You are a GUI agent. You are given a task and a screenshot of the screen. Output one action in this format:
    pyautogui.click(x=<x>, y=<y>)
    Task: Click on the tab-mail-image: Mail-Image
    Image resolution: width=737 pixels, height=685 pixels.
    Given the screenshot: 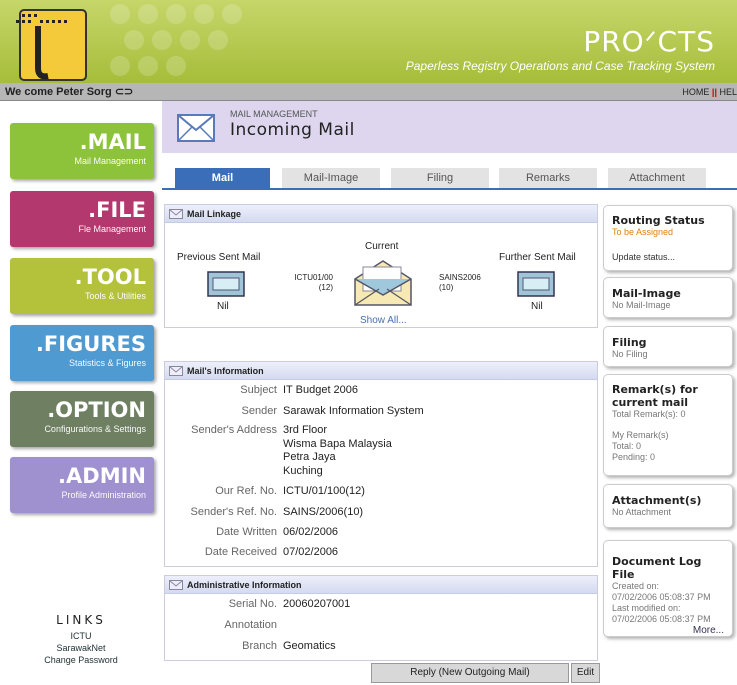 What is the action you would take?
    pyautogui.click(x=331, y=178)
    